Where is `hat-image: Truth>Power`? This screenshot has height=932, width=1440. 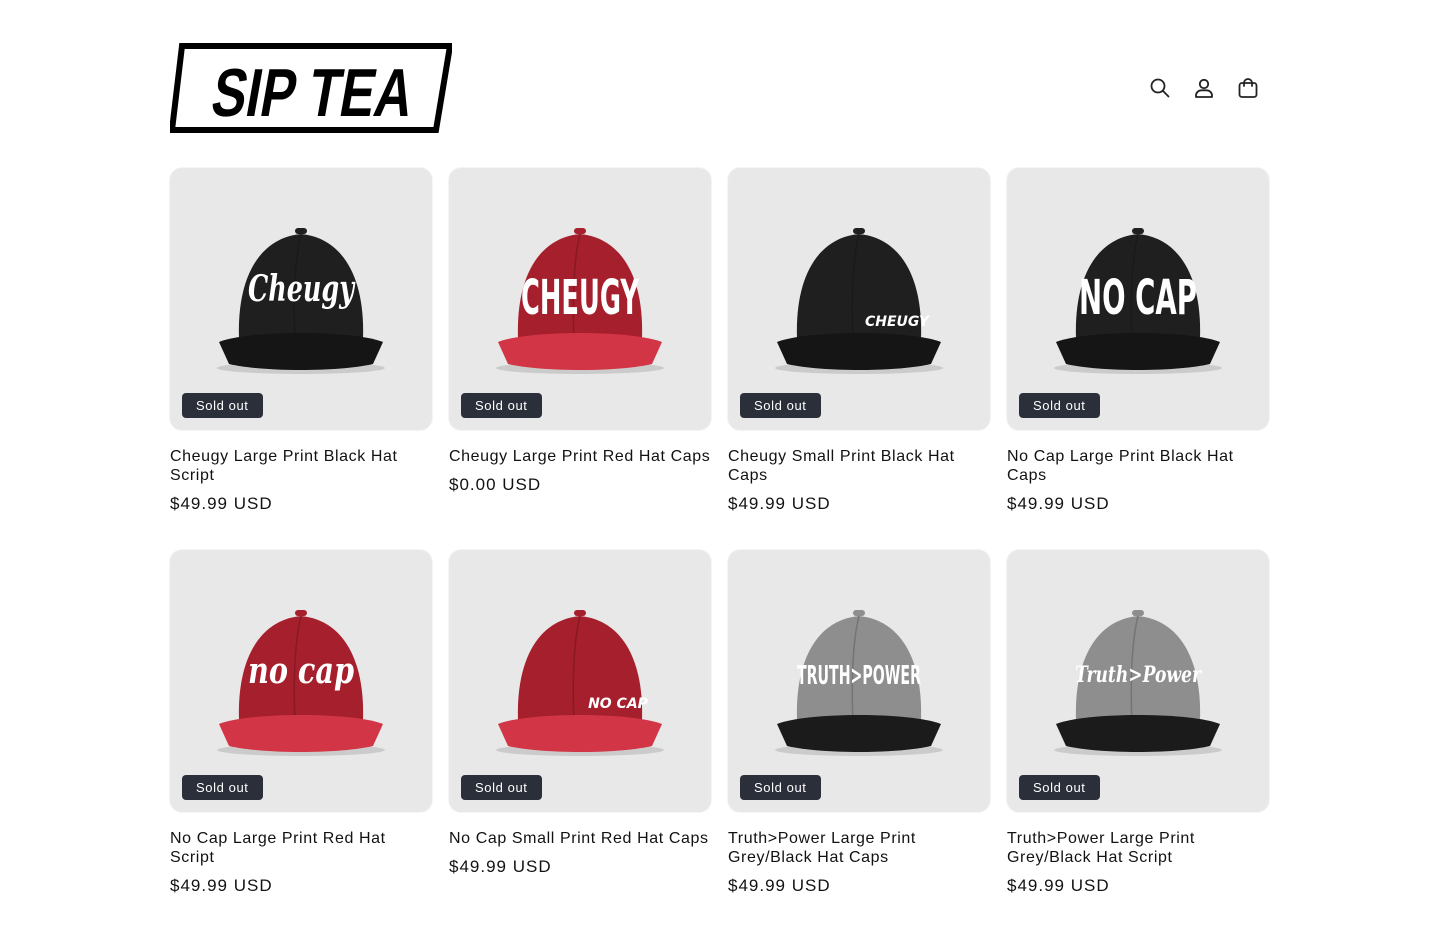
hat-image: Truth>Power is located at coordinates (1138, 683).